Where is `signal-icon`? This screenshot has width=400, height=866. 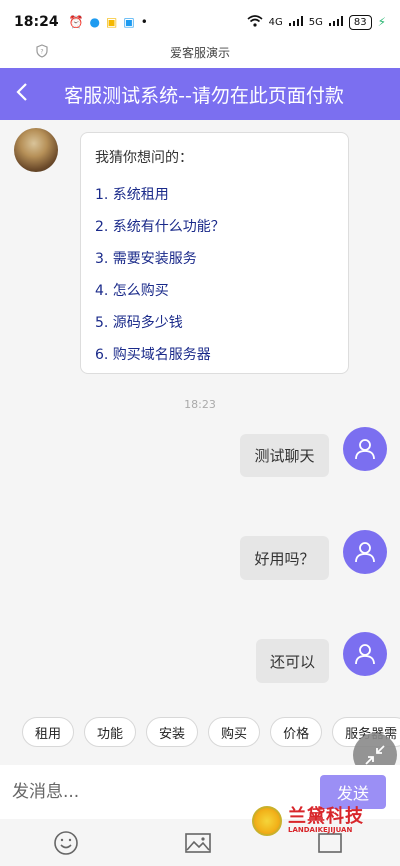 signal-icon is located at coordinates (295, 22).